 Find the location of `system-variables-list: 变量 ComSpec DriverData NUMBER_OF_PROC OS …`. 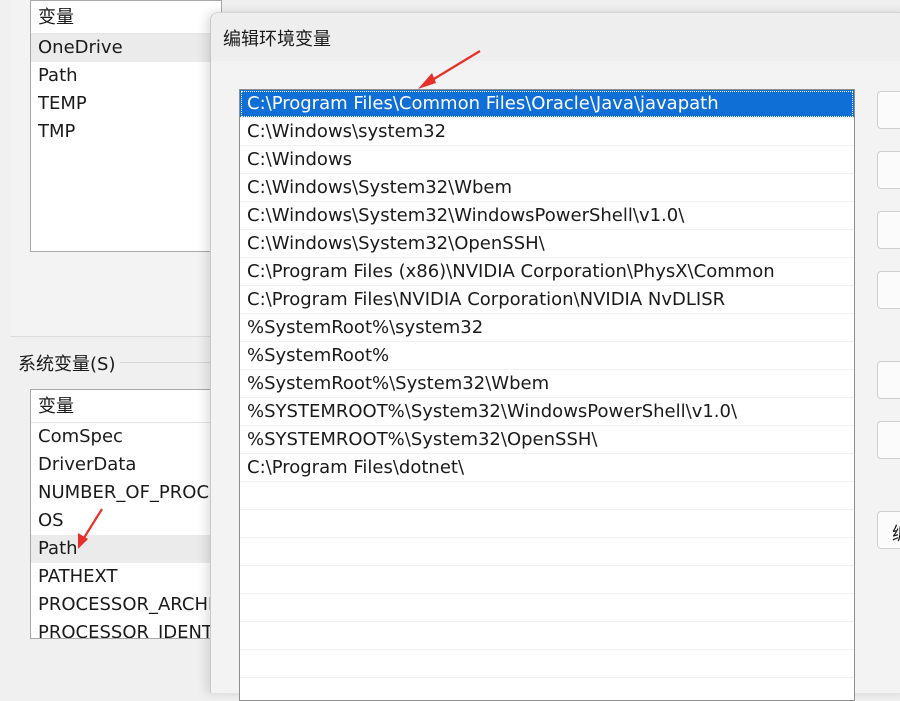

system-variables-list: 变量 ComSpec DriverData NUMBER_OF_PROC OS … is located at coordinates (126, 514).